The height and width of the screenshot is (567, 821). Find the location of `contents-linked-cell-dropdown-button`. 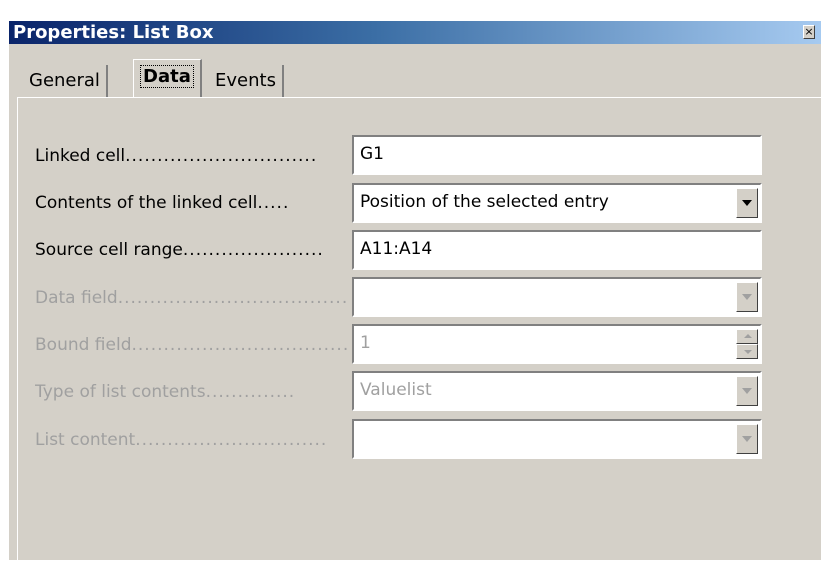

contents-linked-cell-dropdown-button is located at coordinates (747, 203).